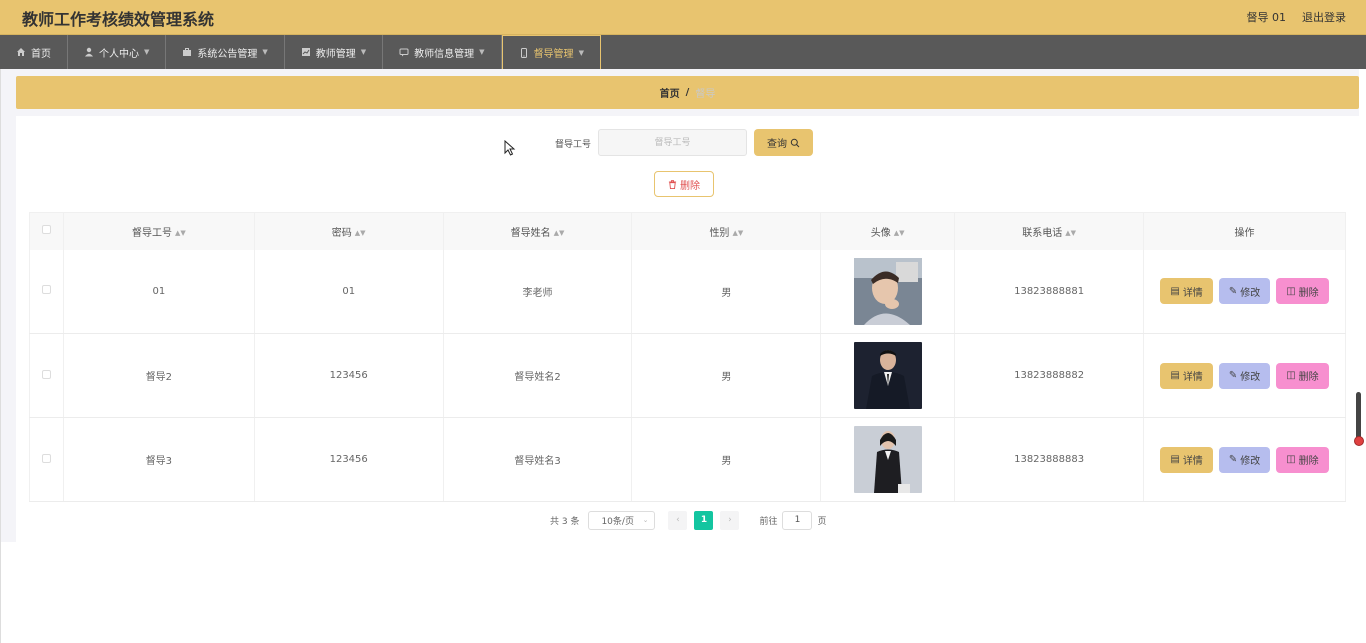 The image size is (1366, 643). What do you see at coordinates (538, 291) in the screenshot?
I see `cell-name: 李老师` at bounding box center [538, 291].